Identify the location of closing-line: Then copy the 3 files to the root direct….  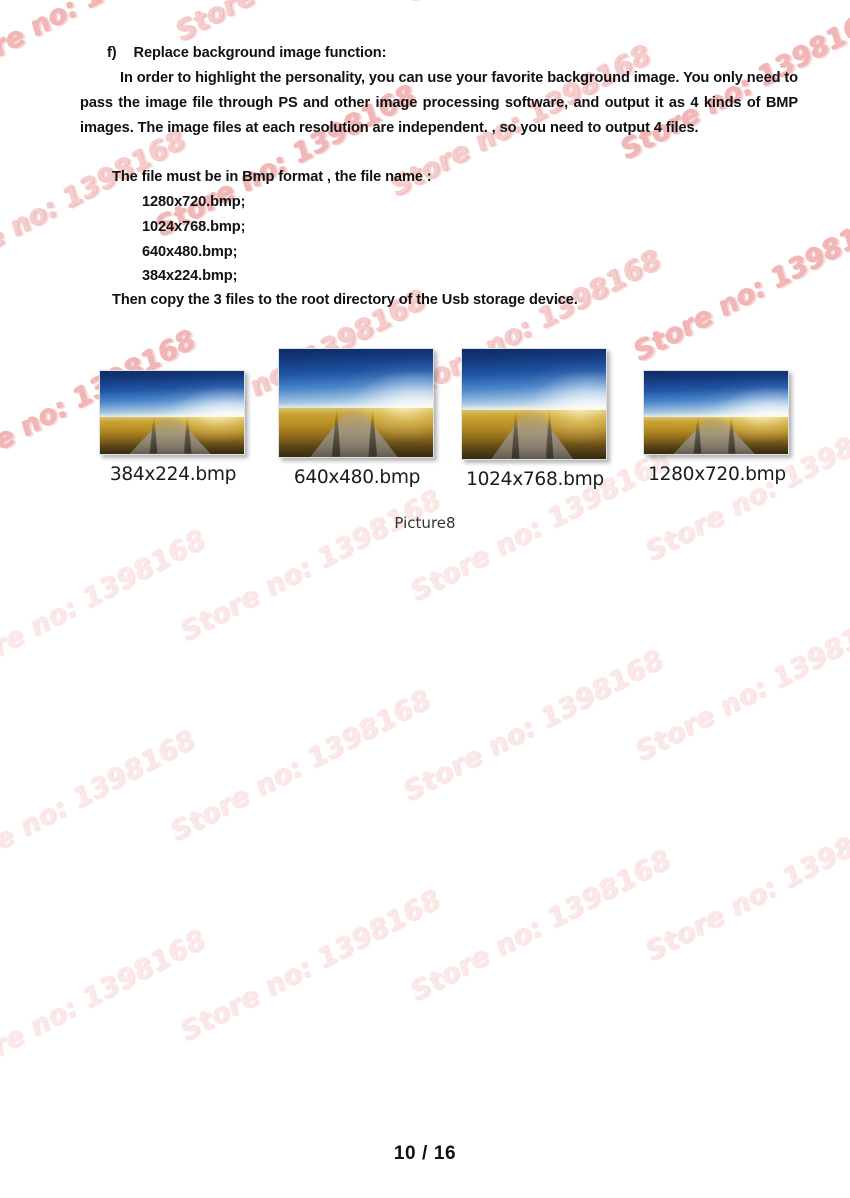
(345, 300).